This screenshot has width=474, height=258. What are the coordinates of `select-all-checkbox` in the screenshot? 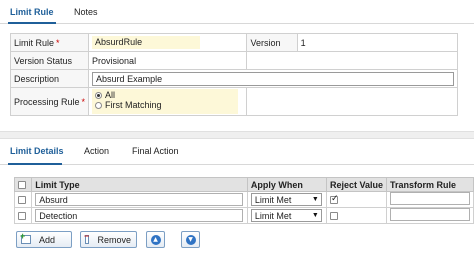 It's located at (22, 185).